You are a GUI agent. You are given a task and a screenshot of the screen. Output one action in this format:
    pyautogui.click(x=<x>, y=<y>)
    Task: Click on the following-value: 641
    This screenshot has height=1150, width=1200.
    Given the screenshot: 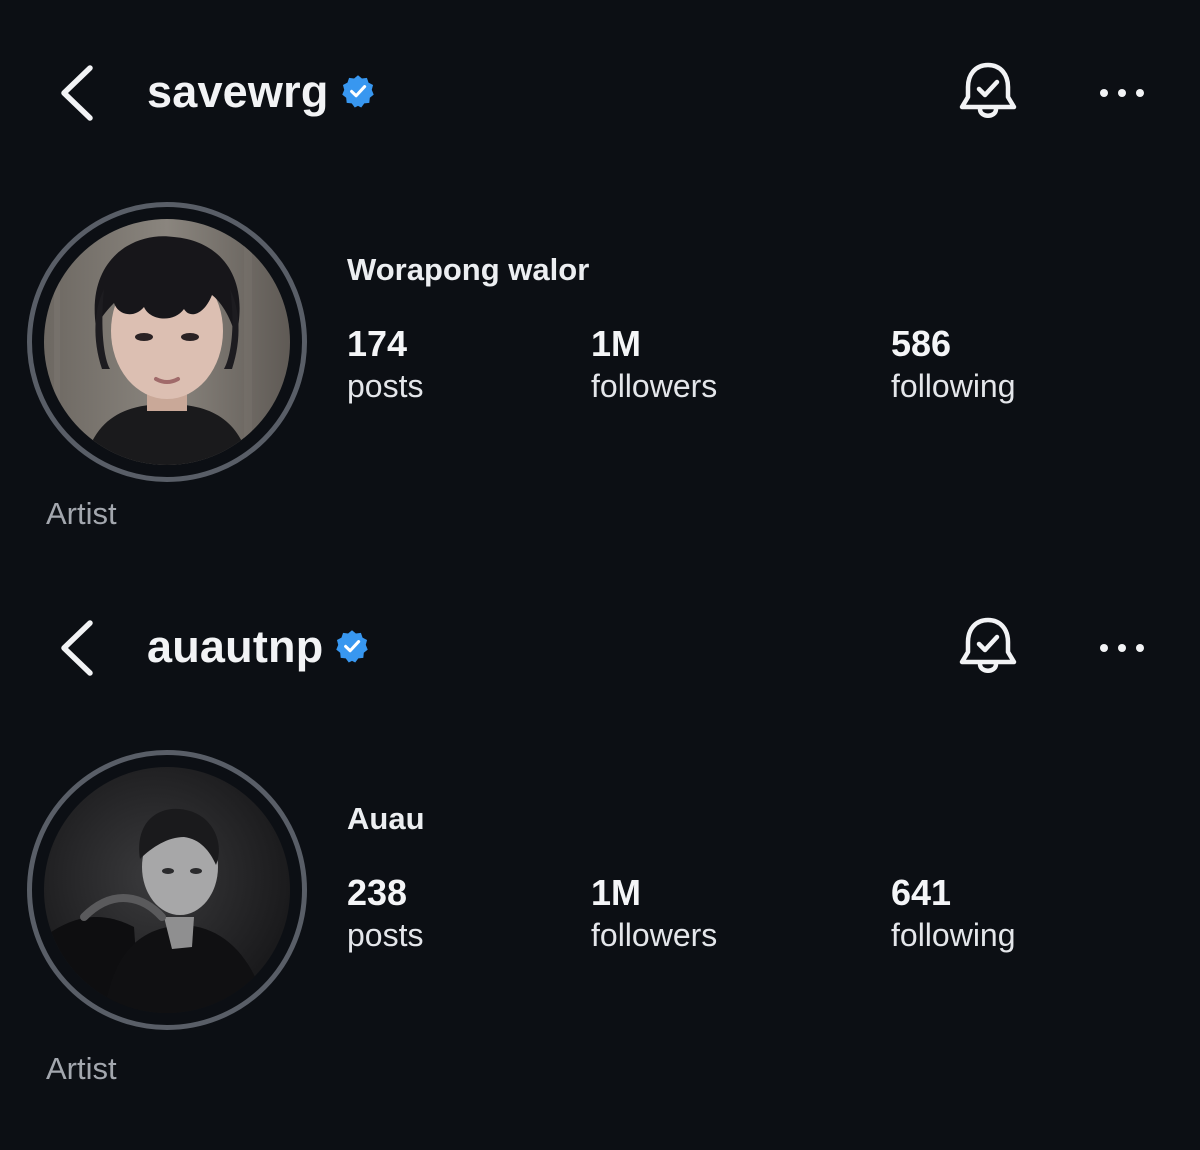 What is the action you would take?
    pyautogui.click(x=921, y=892)
    